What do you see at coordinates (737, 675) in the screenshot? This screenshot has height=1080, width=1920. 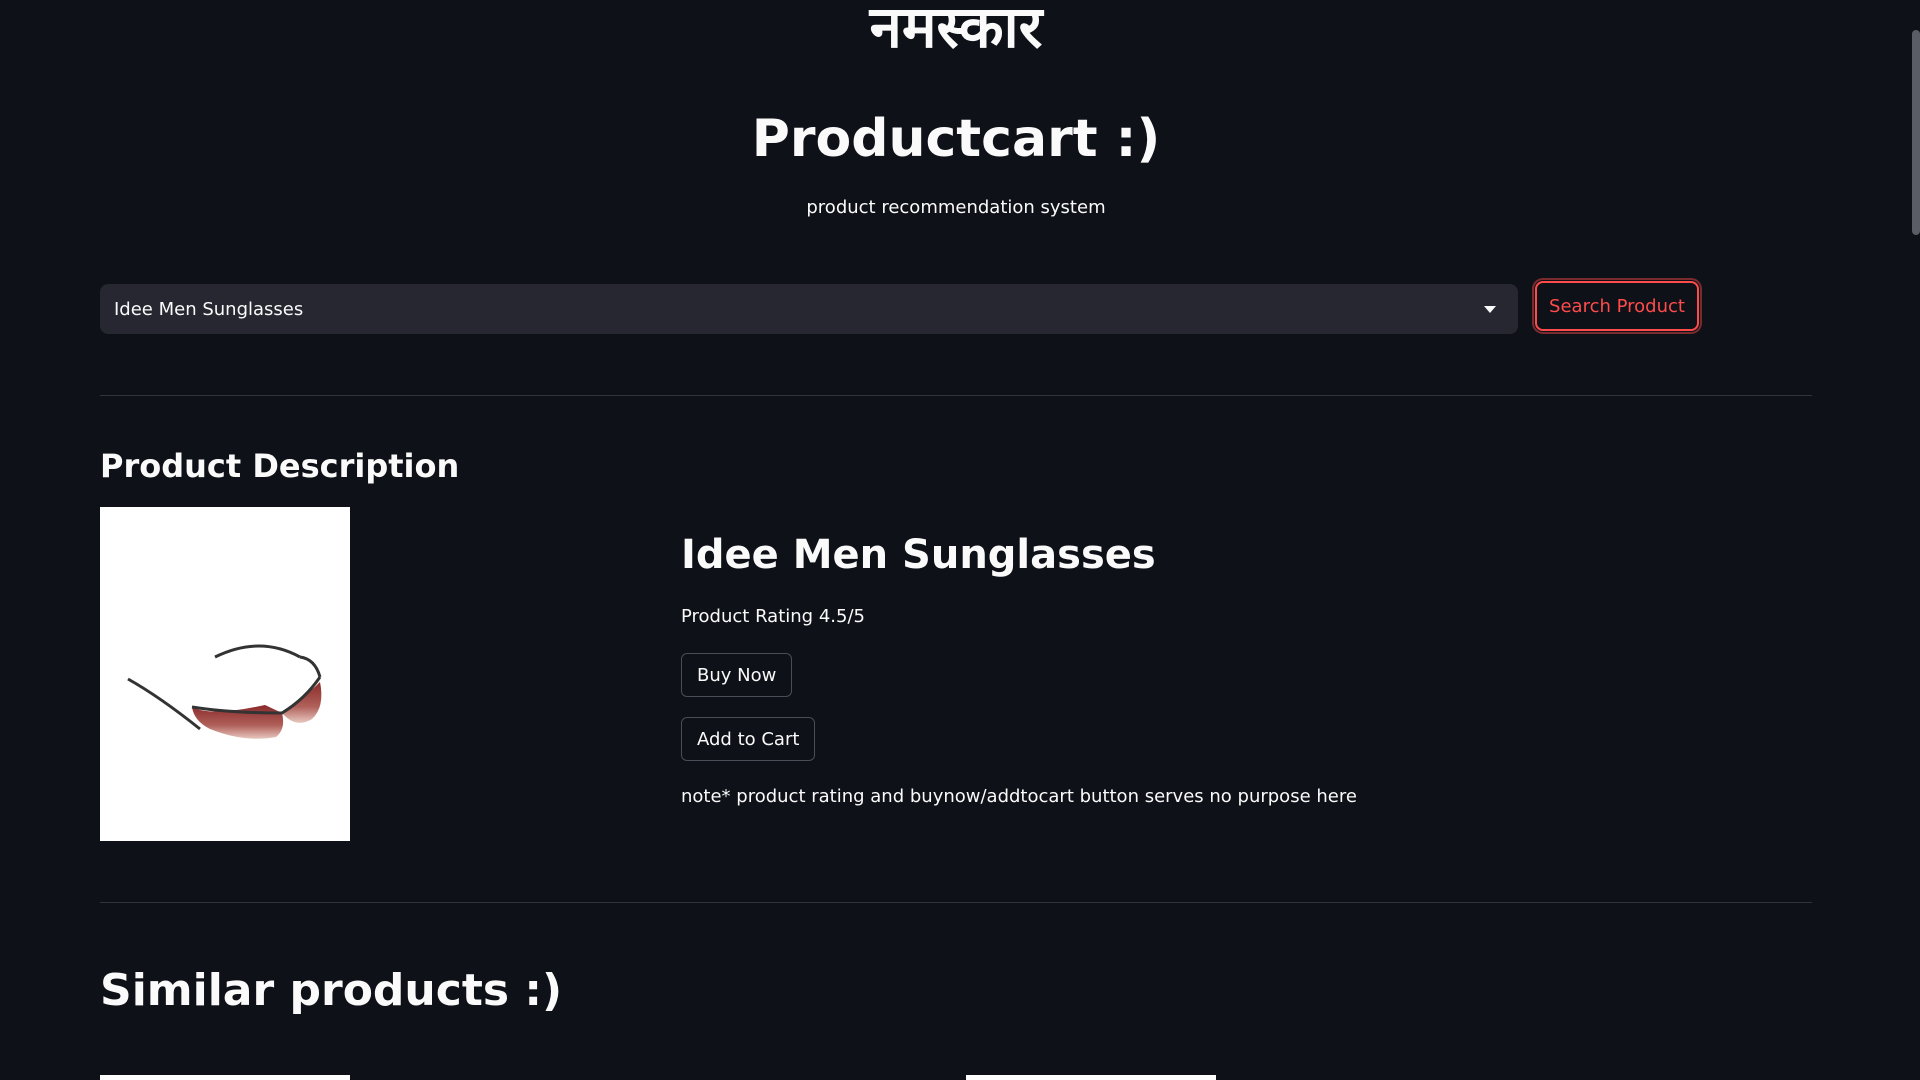 I see `buy-now-button: Buy Now` at bounding box center [737, 675].